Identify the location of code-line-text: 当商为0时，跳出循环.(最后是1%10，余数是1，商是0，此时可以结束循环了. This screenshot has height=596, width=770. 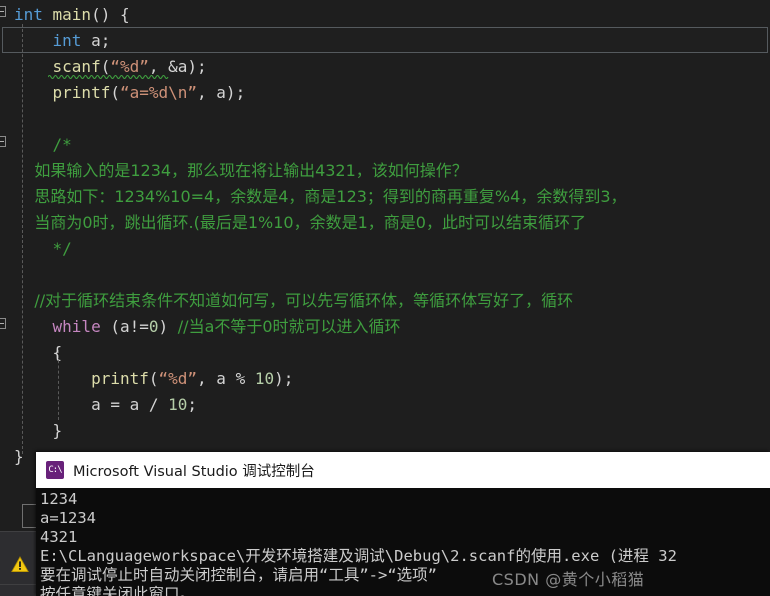
(300, 223).